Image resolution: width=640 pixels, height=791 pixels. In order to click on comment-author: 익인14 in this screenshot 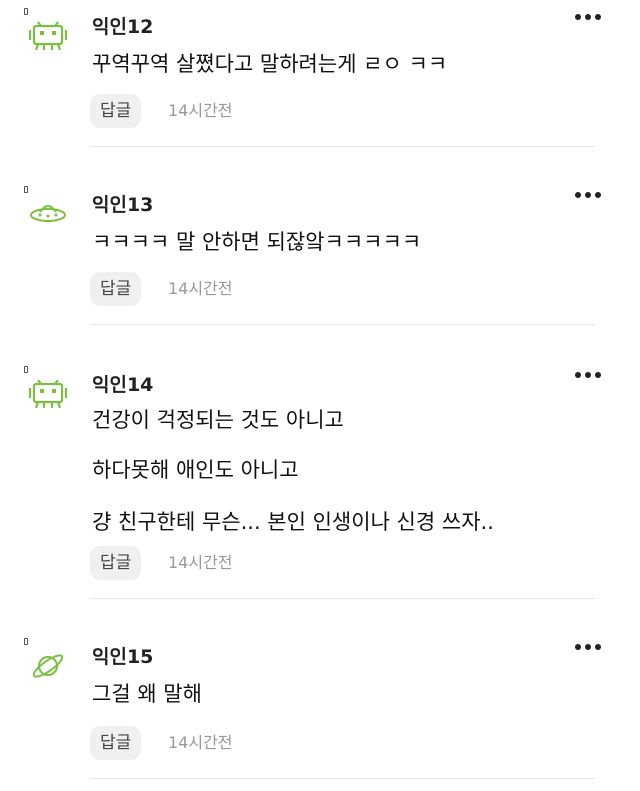, I will do `click(122, 383)`.